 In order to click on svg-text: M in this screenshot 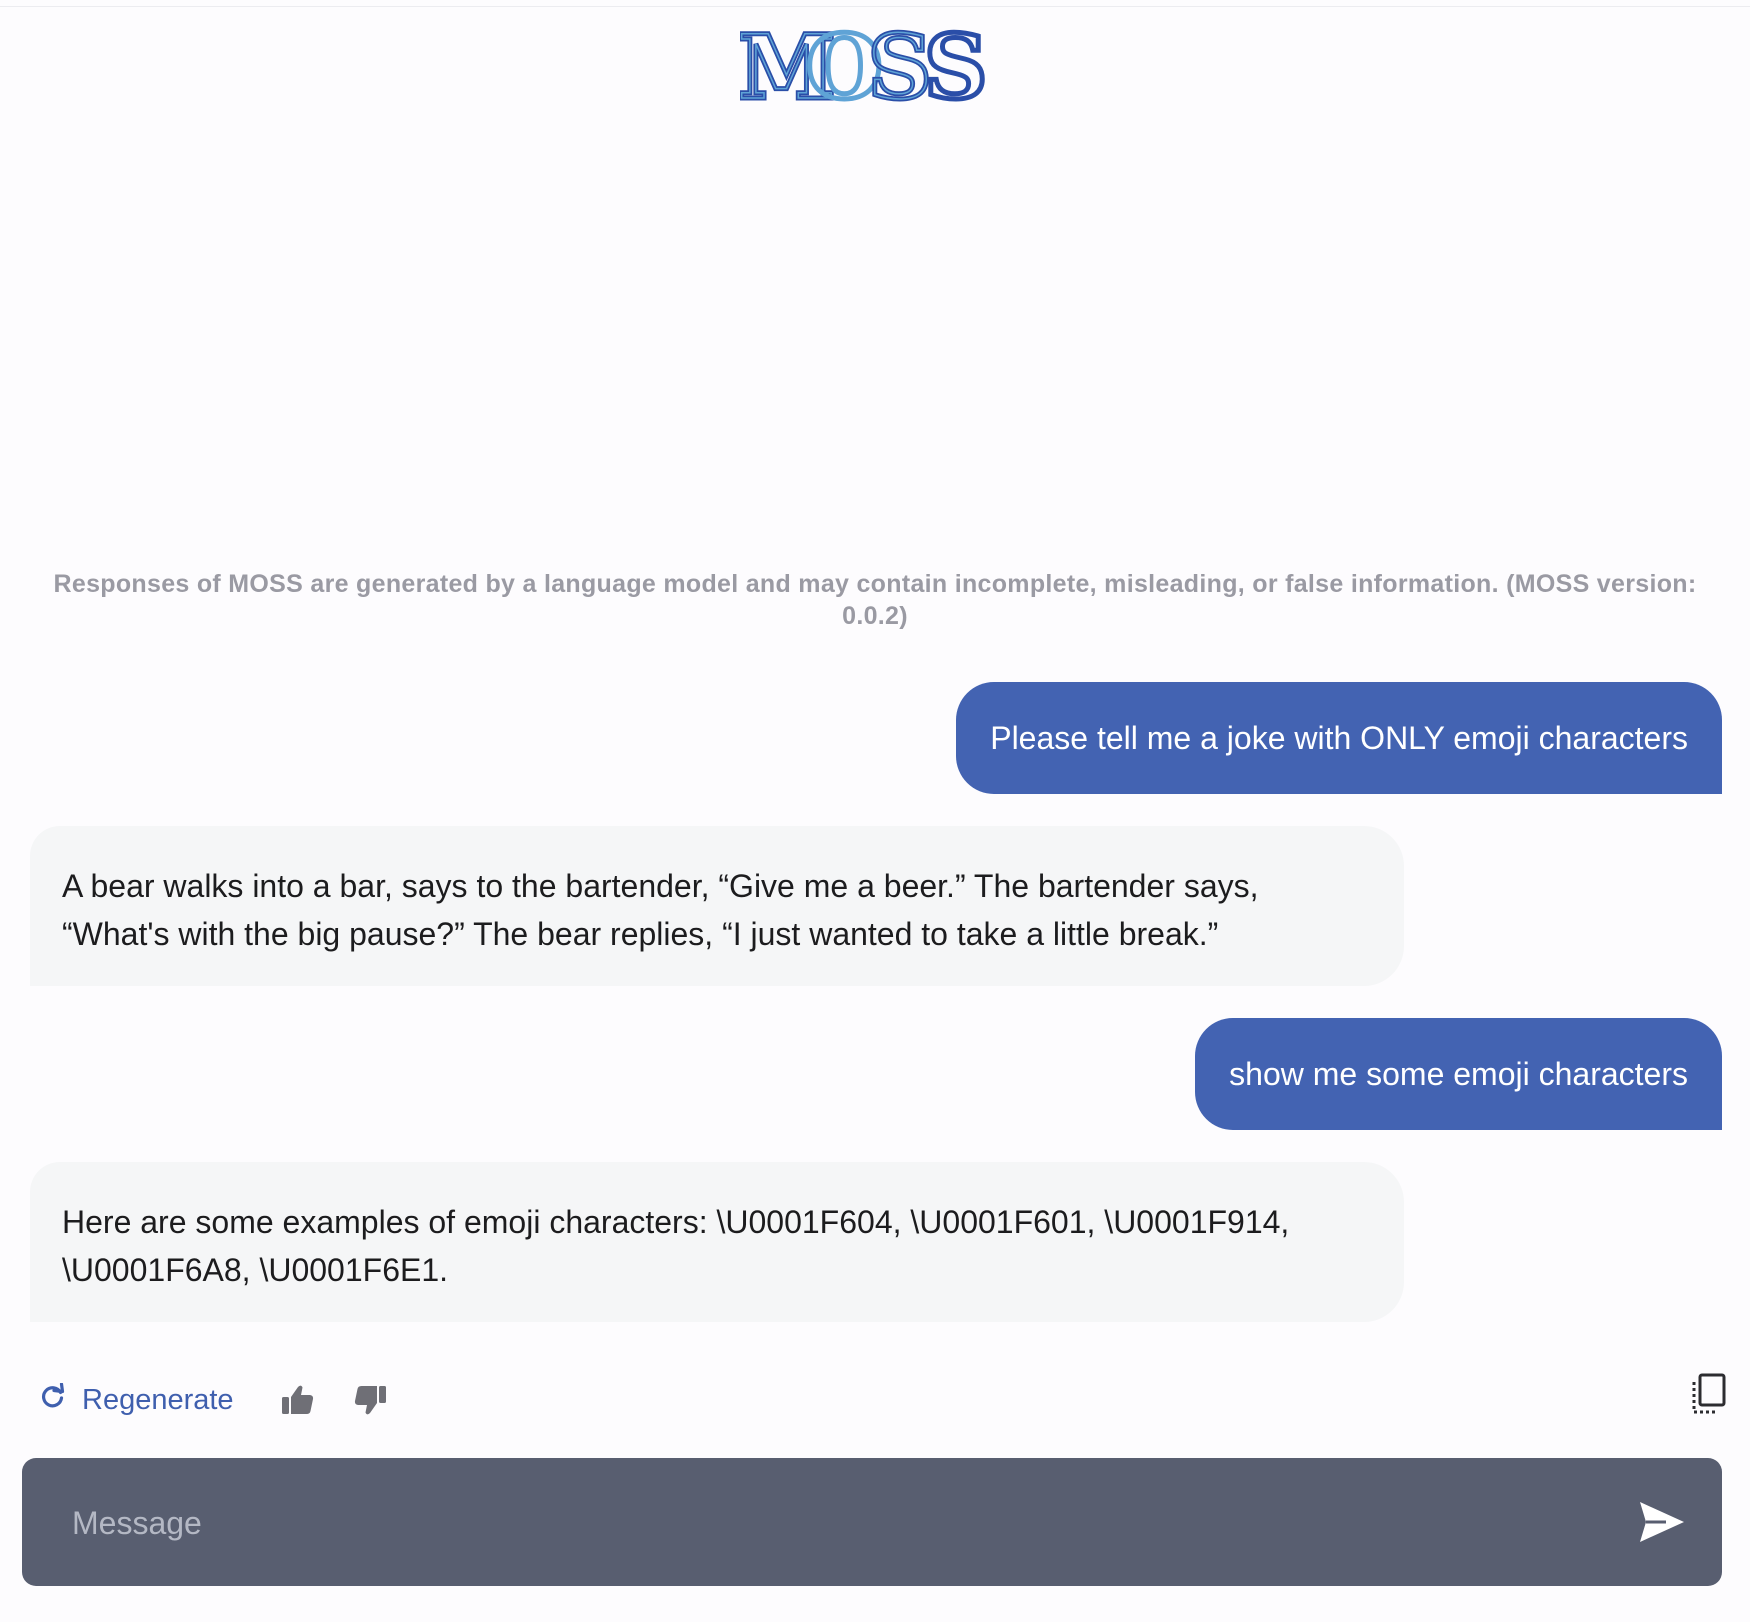, I will do `click(787, 63)`.